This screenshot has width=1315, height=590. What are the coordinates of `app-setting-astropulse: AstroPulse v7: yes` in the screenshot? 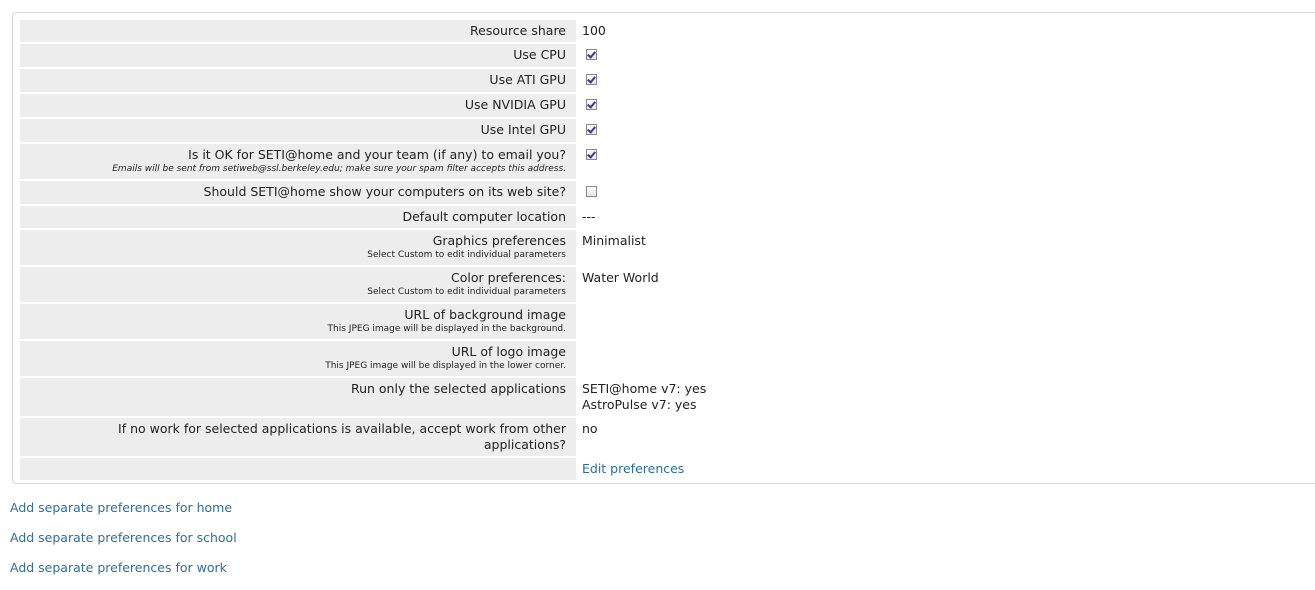 It's located at (639, 404).